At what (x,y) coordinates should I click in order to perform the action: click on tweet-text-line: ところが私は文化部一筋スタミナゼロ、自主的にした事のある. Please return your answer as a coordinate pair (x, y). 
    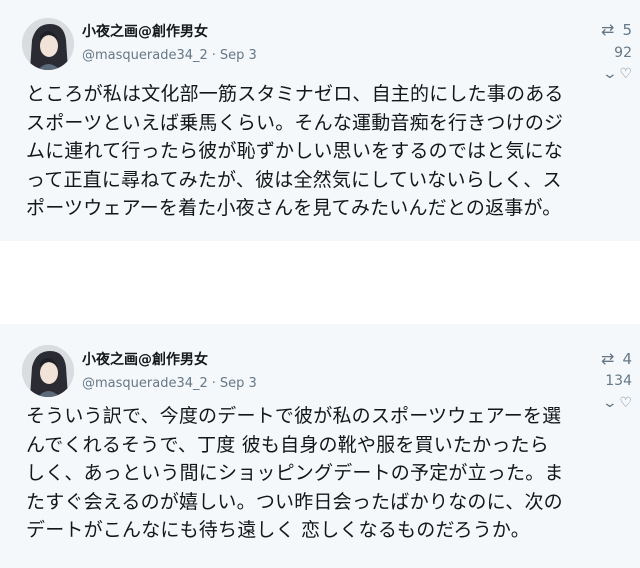
    Looking at the image, I should click on (295, 94).